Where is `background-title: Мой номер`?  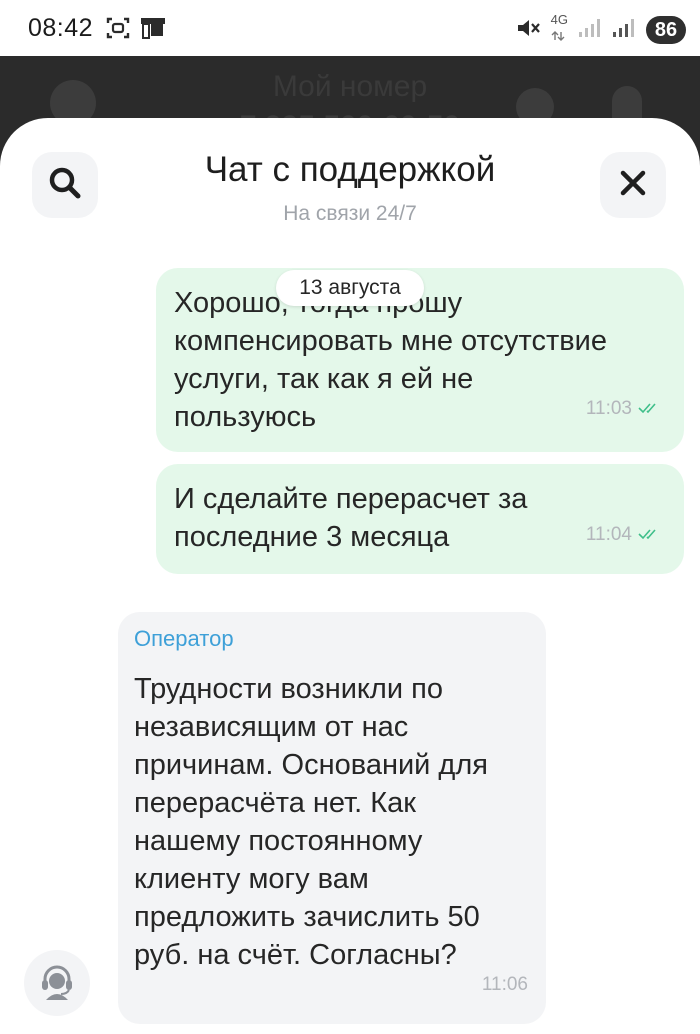 background-title: Мой номер is located at coordinates (350, 86).